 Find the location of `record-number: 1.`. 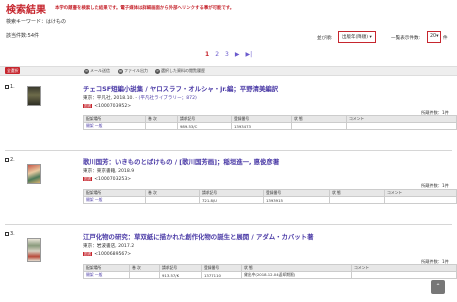

record-number: 1. is located at coordinates (12, 87).